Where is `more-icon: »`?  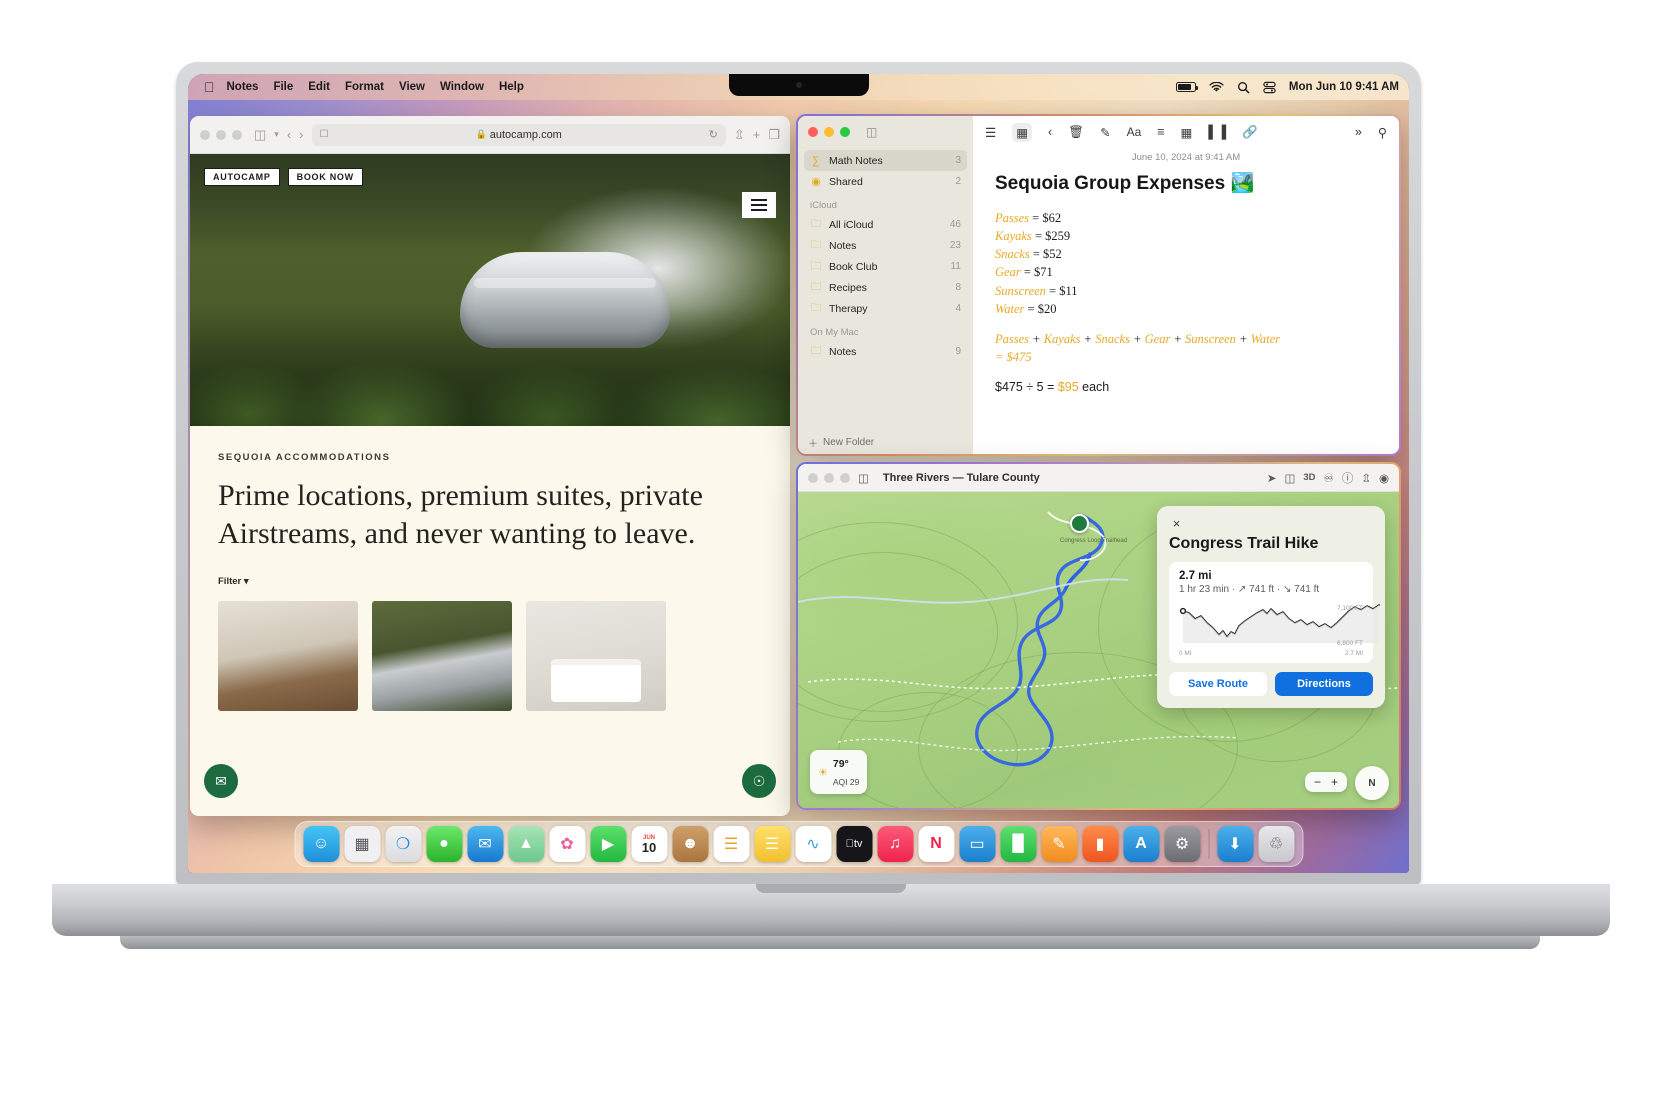
more-icon: » is located at coordinates (1358, 132).